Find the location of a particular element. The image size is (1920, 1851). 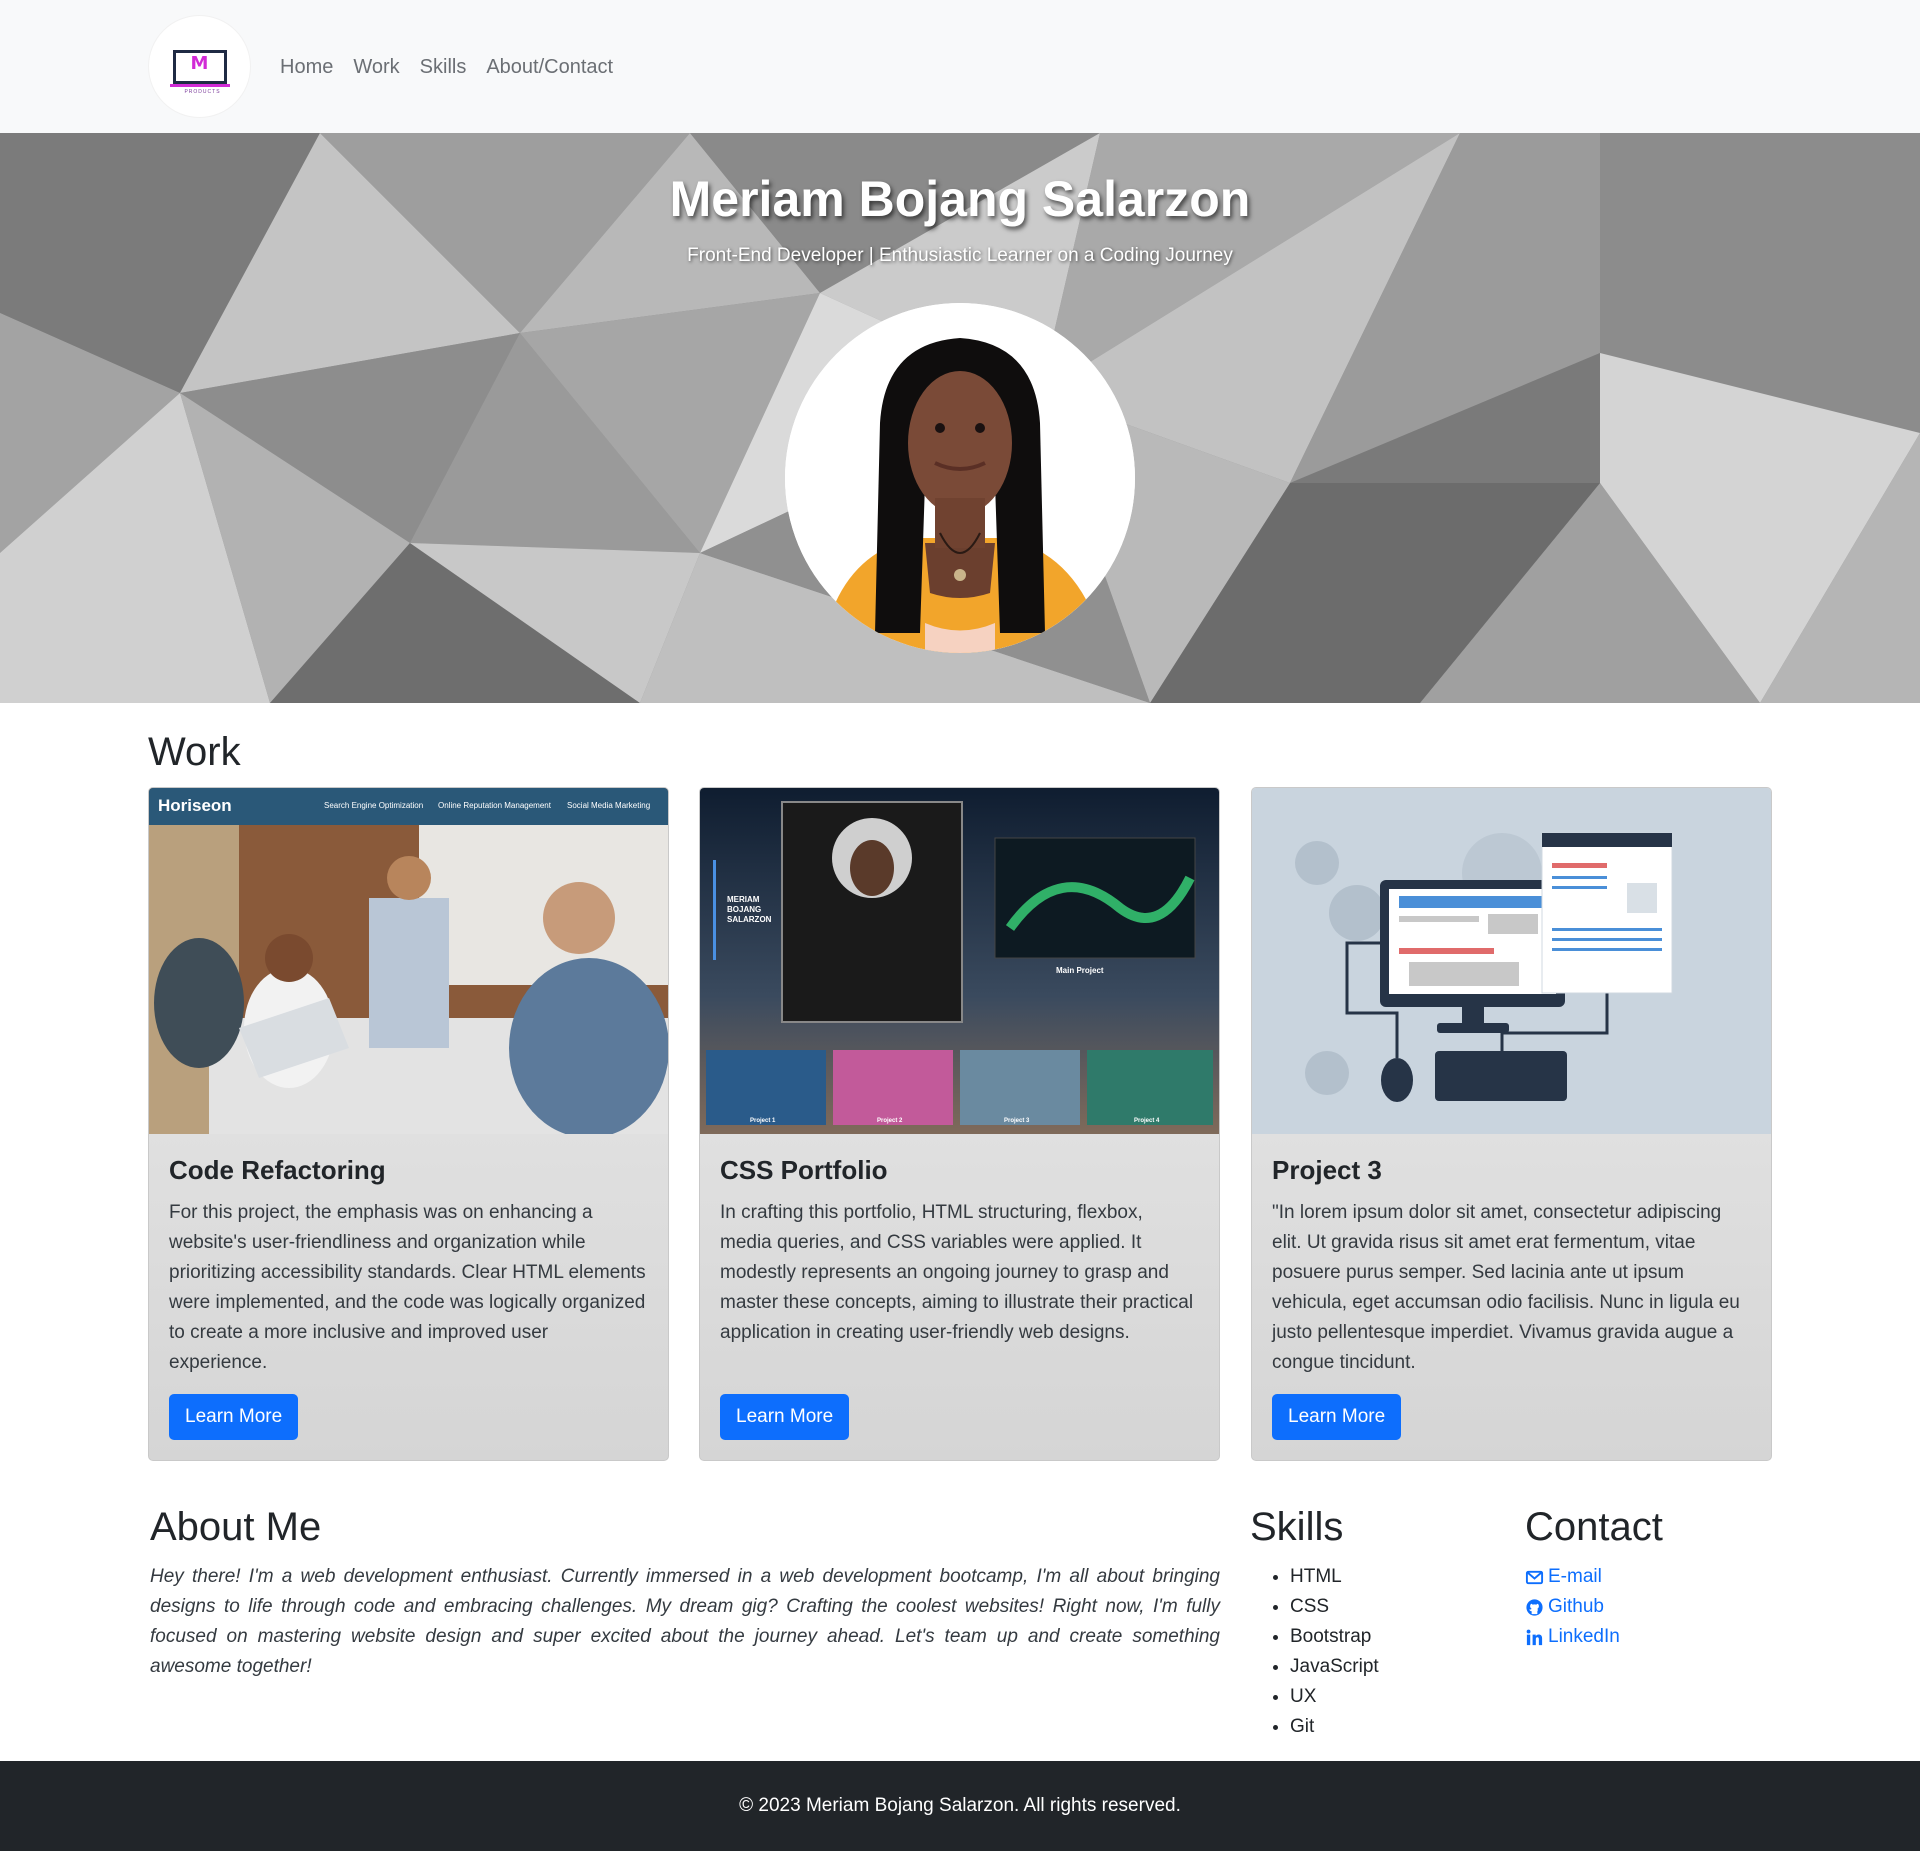

portfolio-main-project: Main Project is located at coordinates (1080, 970).